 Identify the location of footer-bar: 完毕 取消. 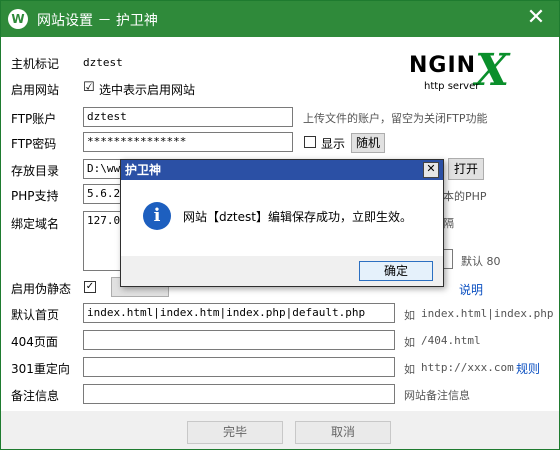
(280, 430).